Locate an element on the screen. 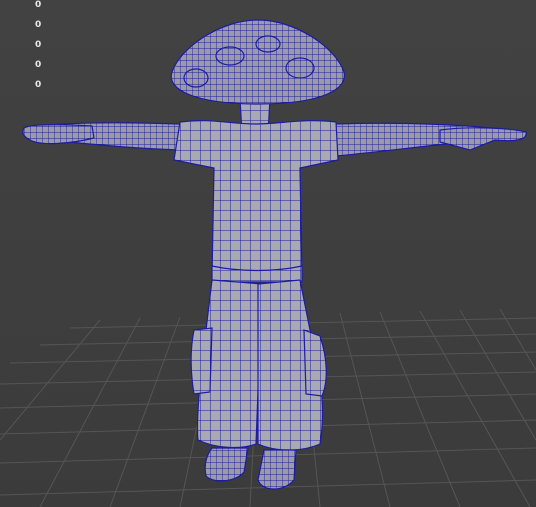 This screenshot has width=536, height=507. left-pocket is located at coordinates (201, 361).